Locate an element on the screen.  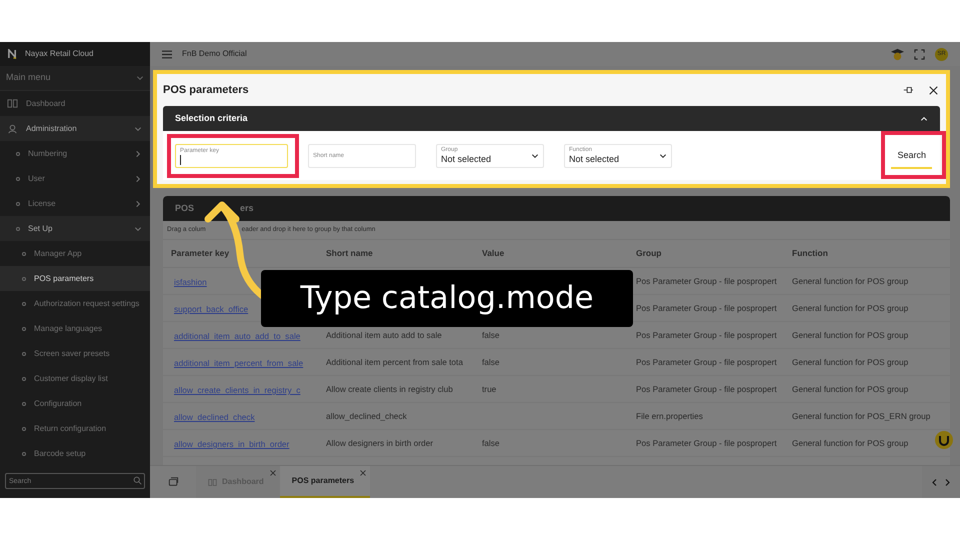
sidebar-item: Authorization request settings is located at coordinates (75, 303).